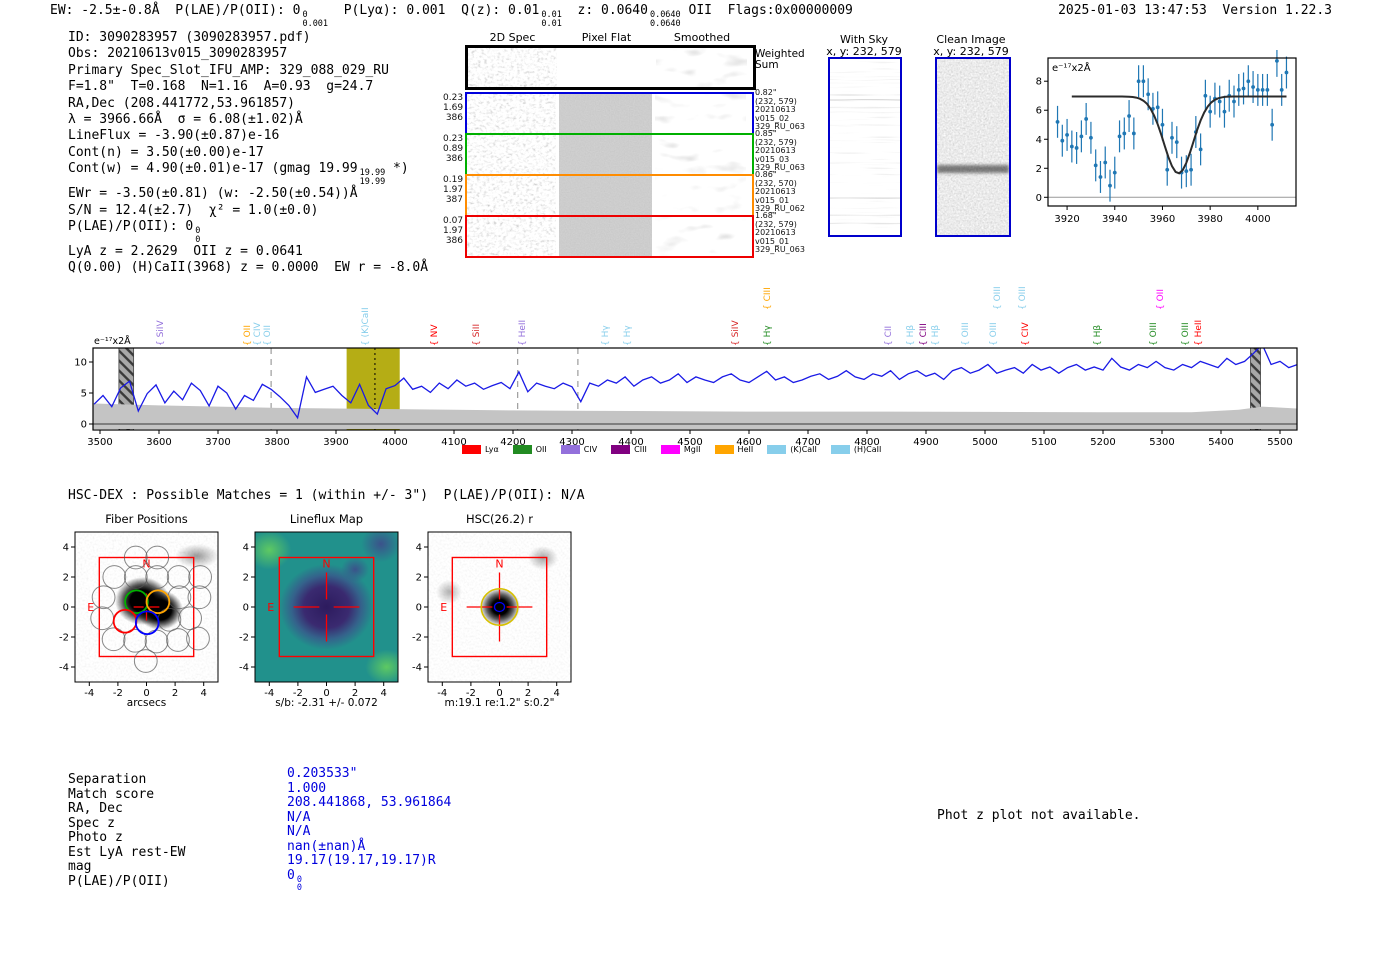 The width and height of the screenshot is (1400, 953). I want to click on spec2d-strip-flat, so click(605, 195).